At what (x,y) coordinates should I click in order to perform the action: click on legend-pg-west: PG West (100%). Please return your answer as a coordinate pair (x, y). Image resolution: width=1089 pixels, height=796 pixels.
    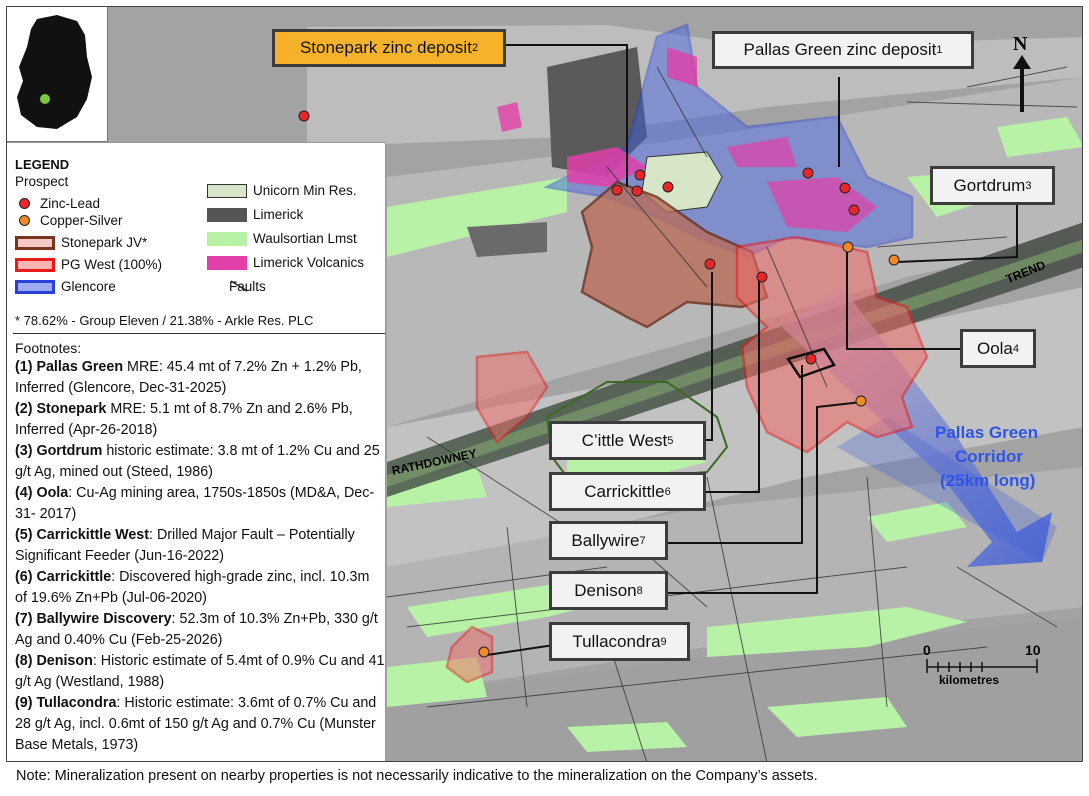
    Looking at the image, I should click on (88, 264).